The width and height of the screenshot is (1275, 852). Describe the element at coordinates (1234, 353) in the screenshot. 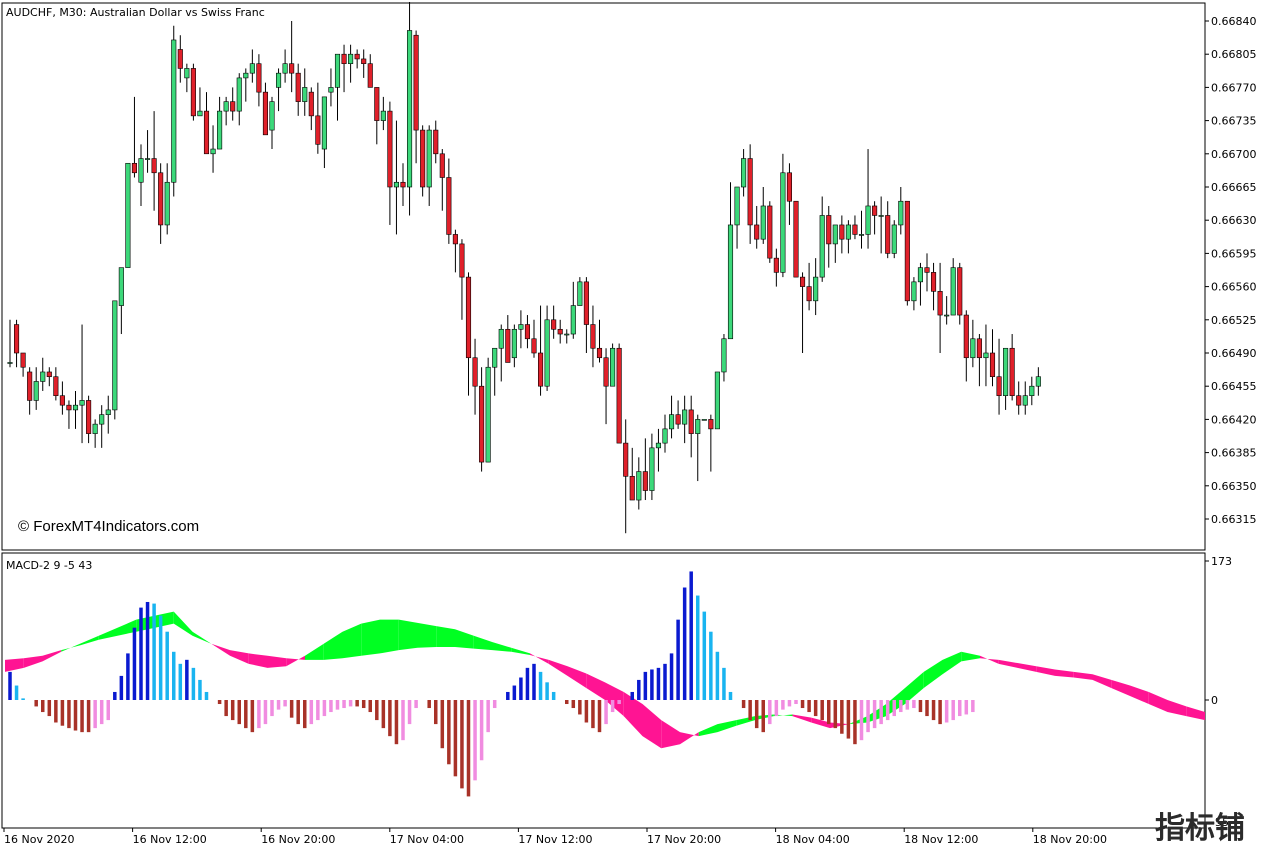

I see `price-tick-label: 0.66490` at that location.